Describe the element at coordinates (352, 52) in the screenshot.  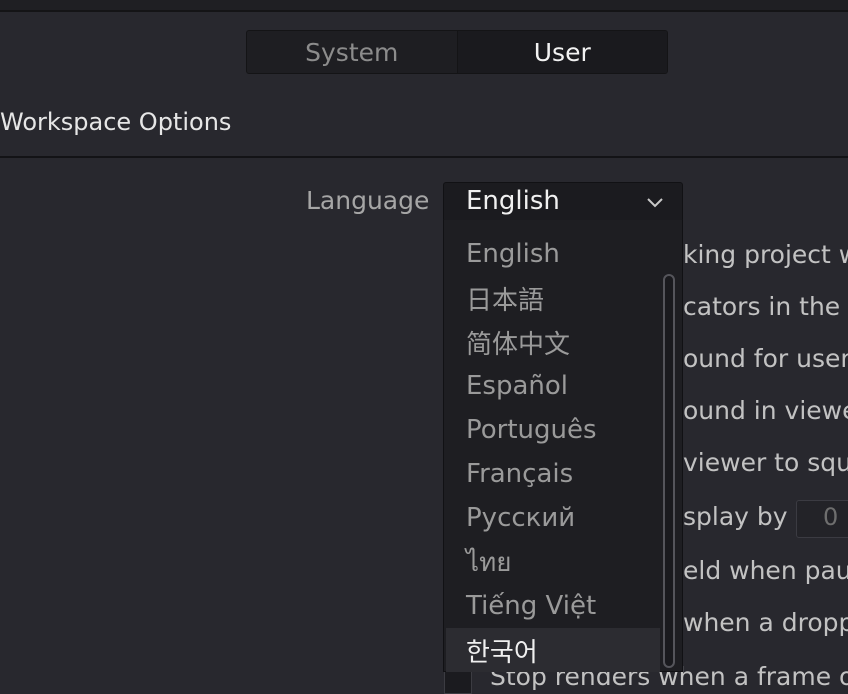
I see `tab-system: System` at that location.